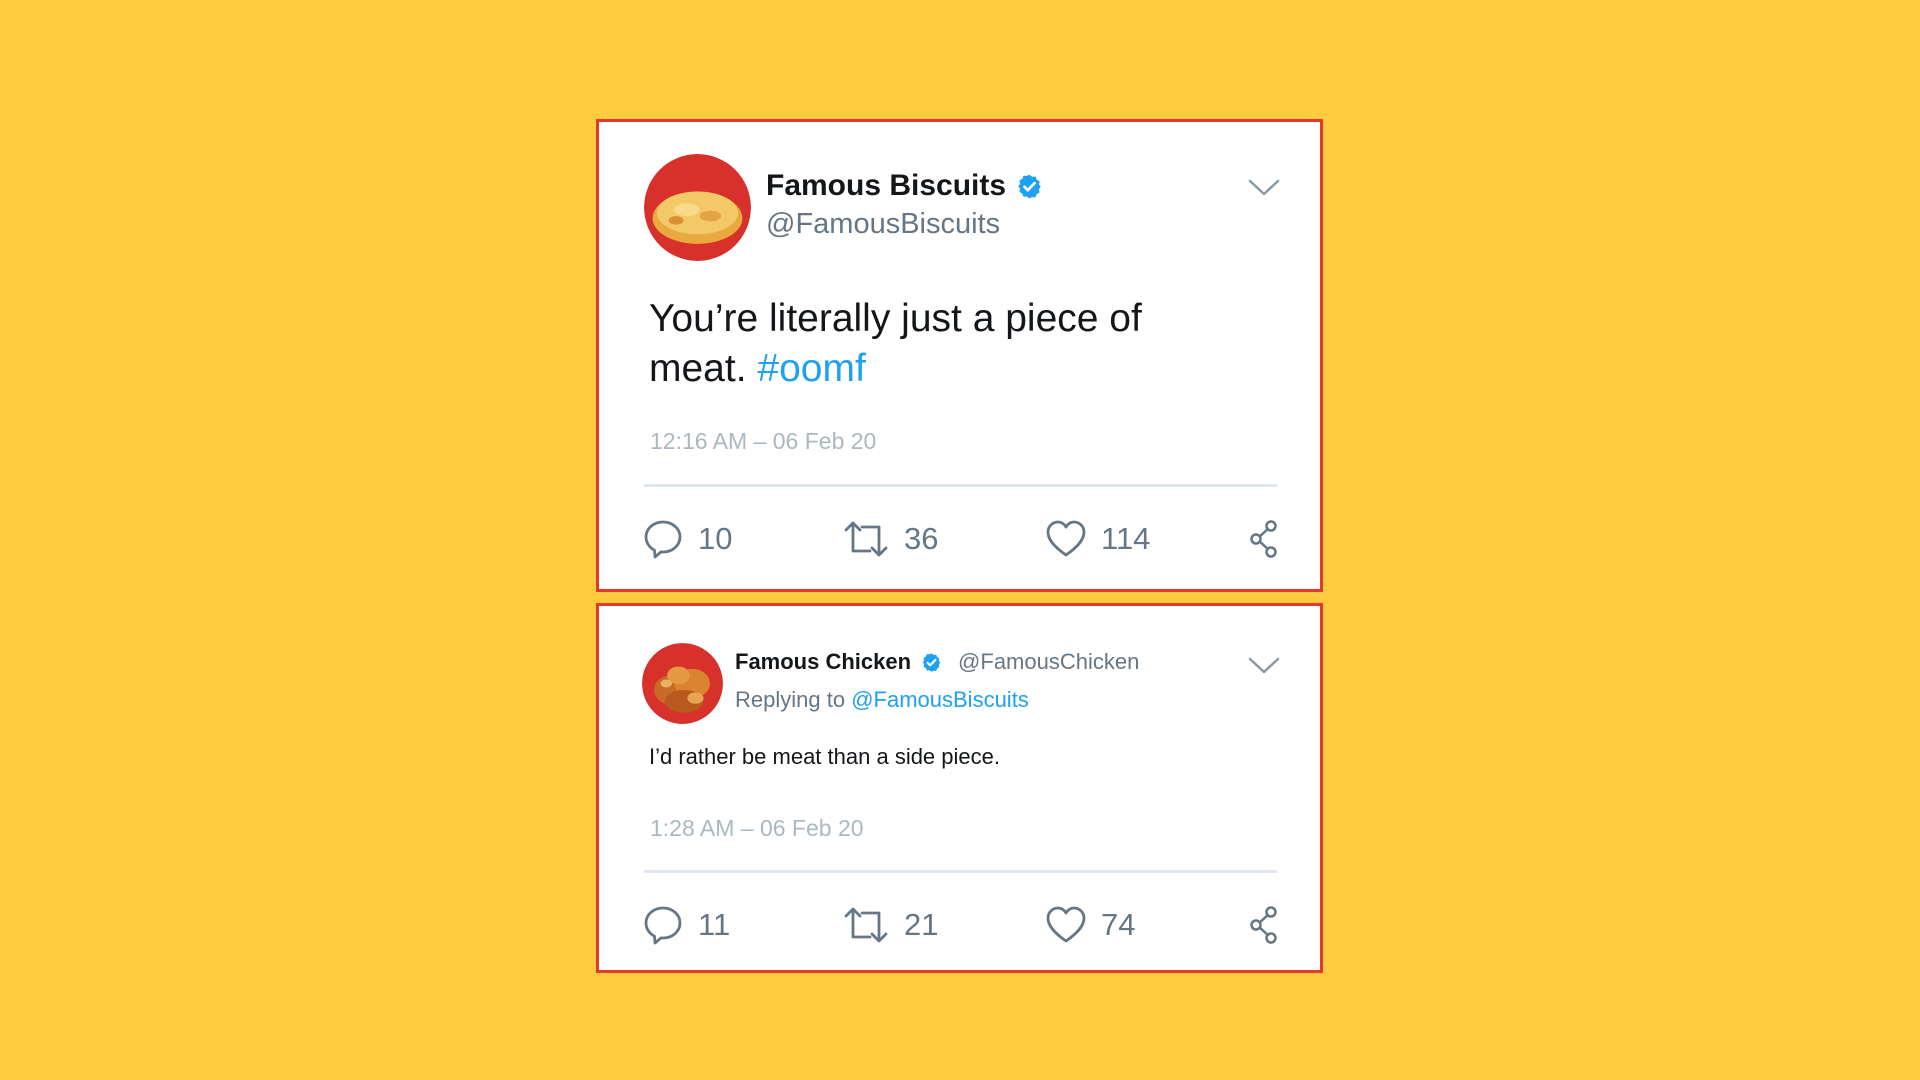  I want to click on retweet-button: 36, so click(890, 539).